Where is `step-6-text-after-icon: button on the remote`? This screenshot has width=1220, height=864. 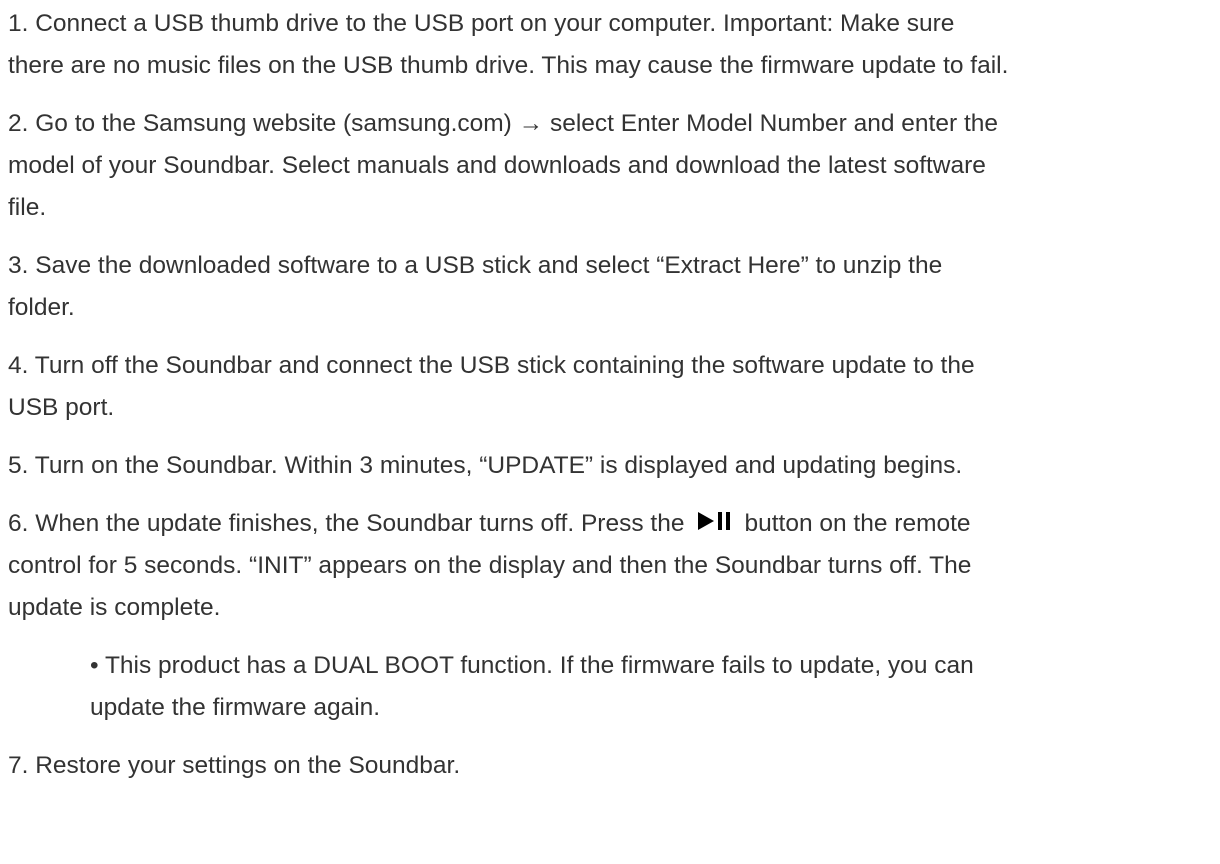
step-6-text-after-icon: button on the remote is located at coordinates (857, 523).